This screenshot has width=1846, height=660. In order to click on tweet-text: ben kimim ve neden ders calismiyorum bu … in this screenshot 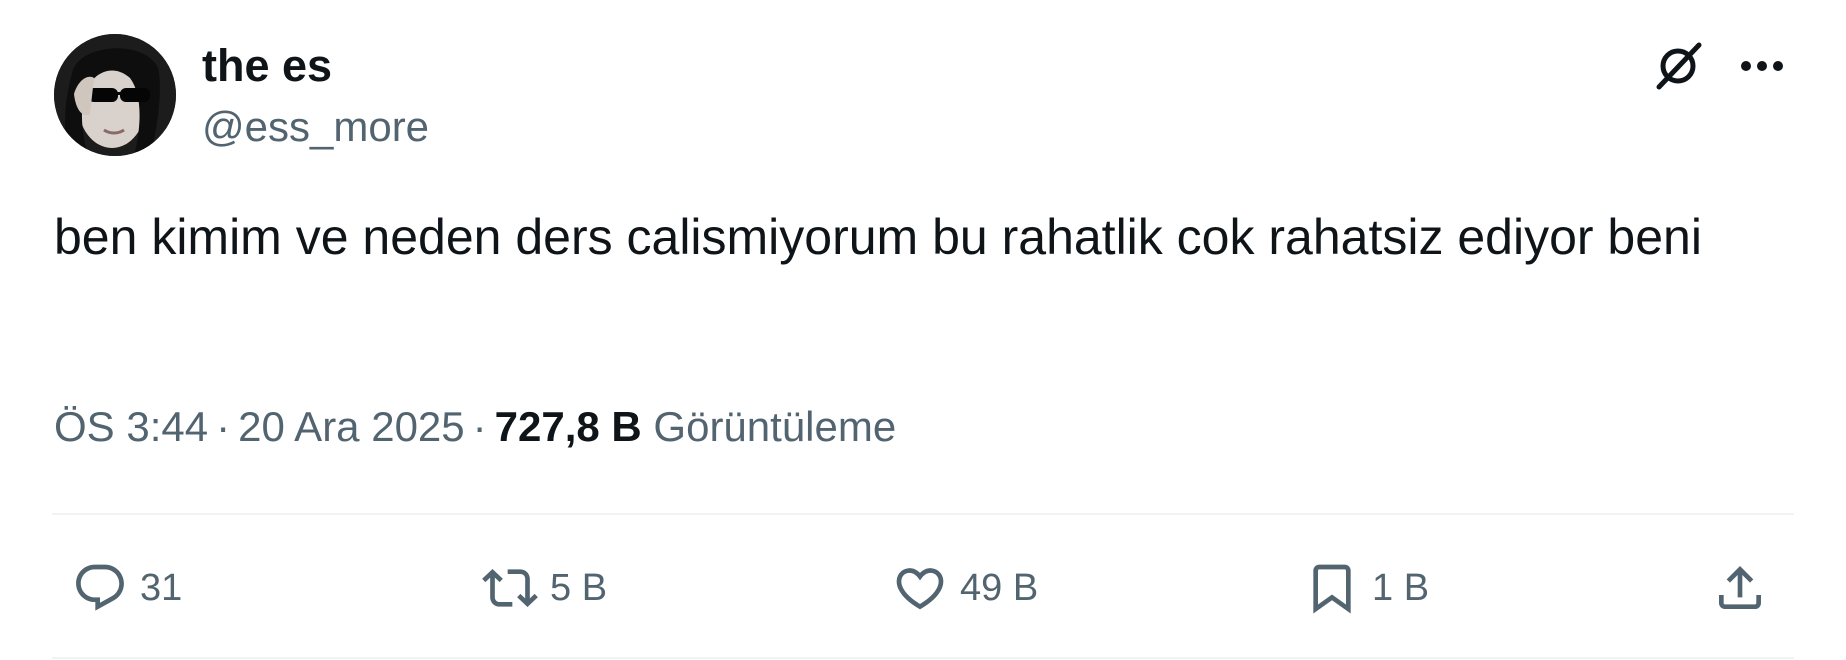, I will do `click(878, 237)`.